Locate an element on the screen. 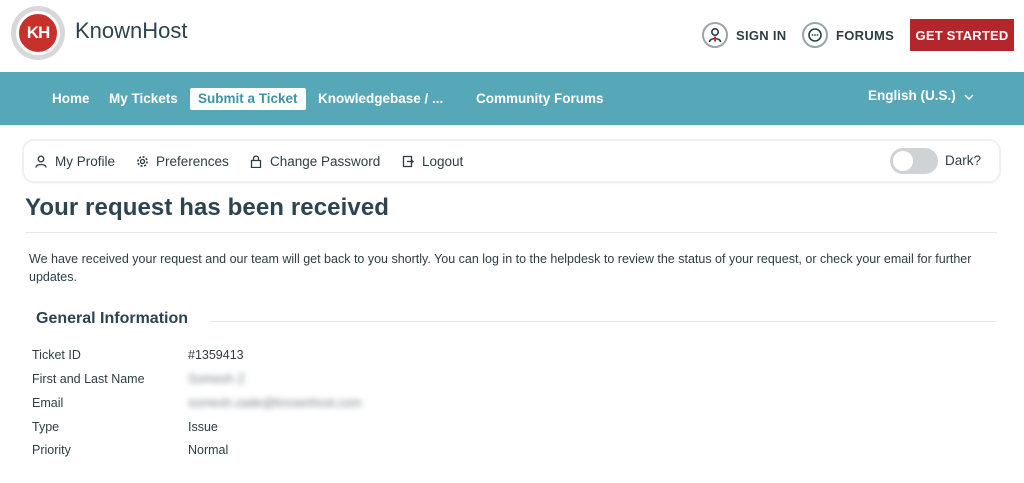  preferences-link: Preferences is located at coordinates (182, 161).